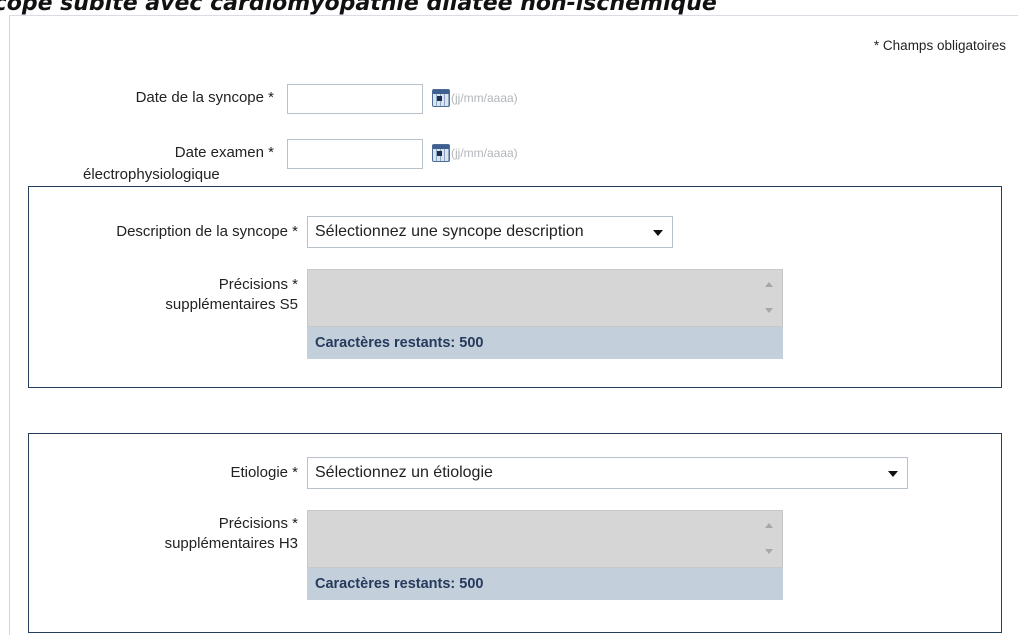 The width and height of the screenshot is (1018, 635). What do you see at coordinates (199, 534) in the screenshot?
I see `etiology-details-label: Précisions * supplémentaires H3` at bounding box center [199, 534].